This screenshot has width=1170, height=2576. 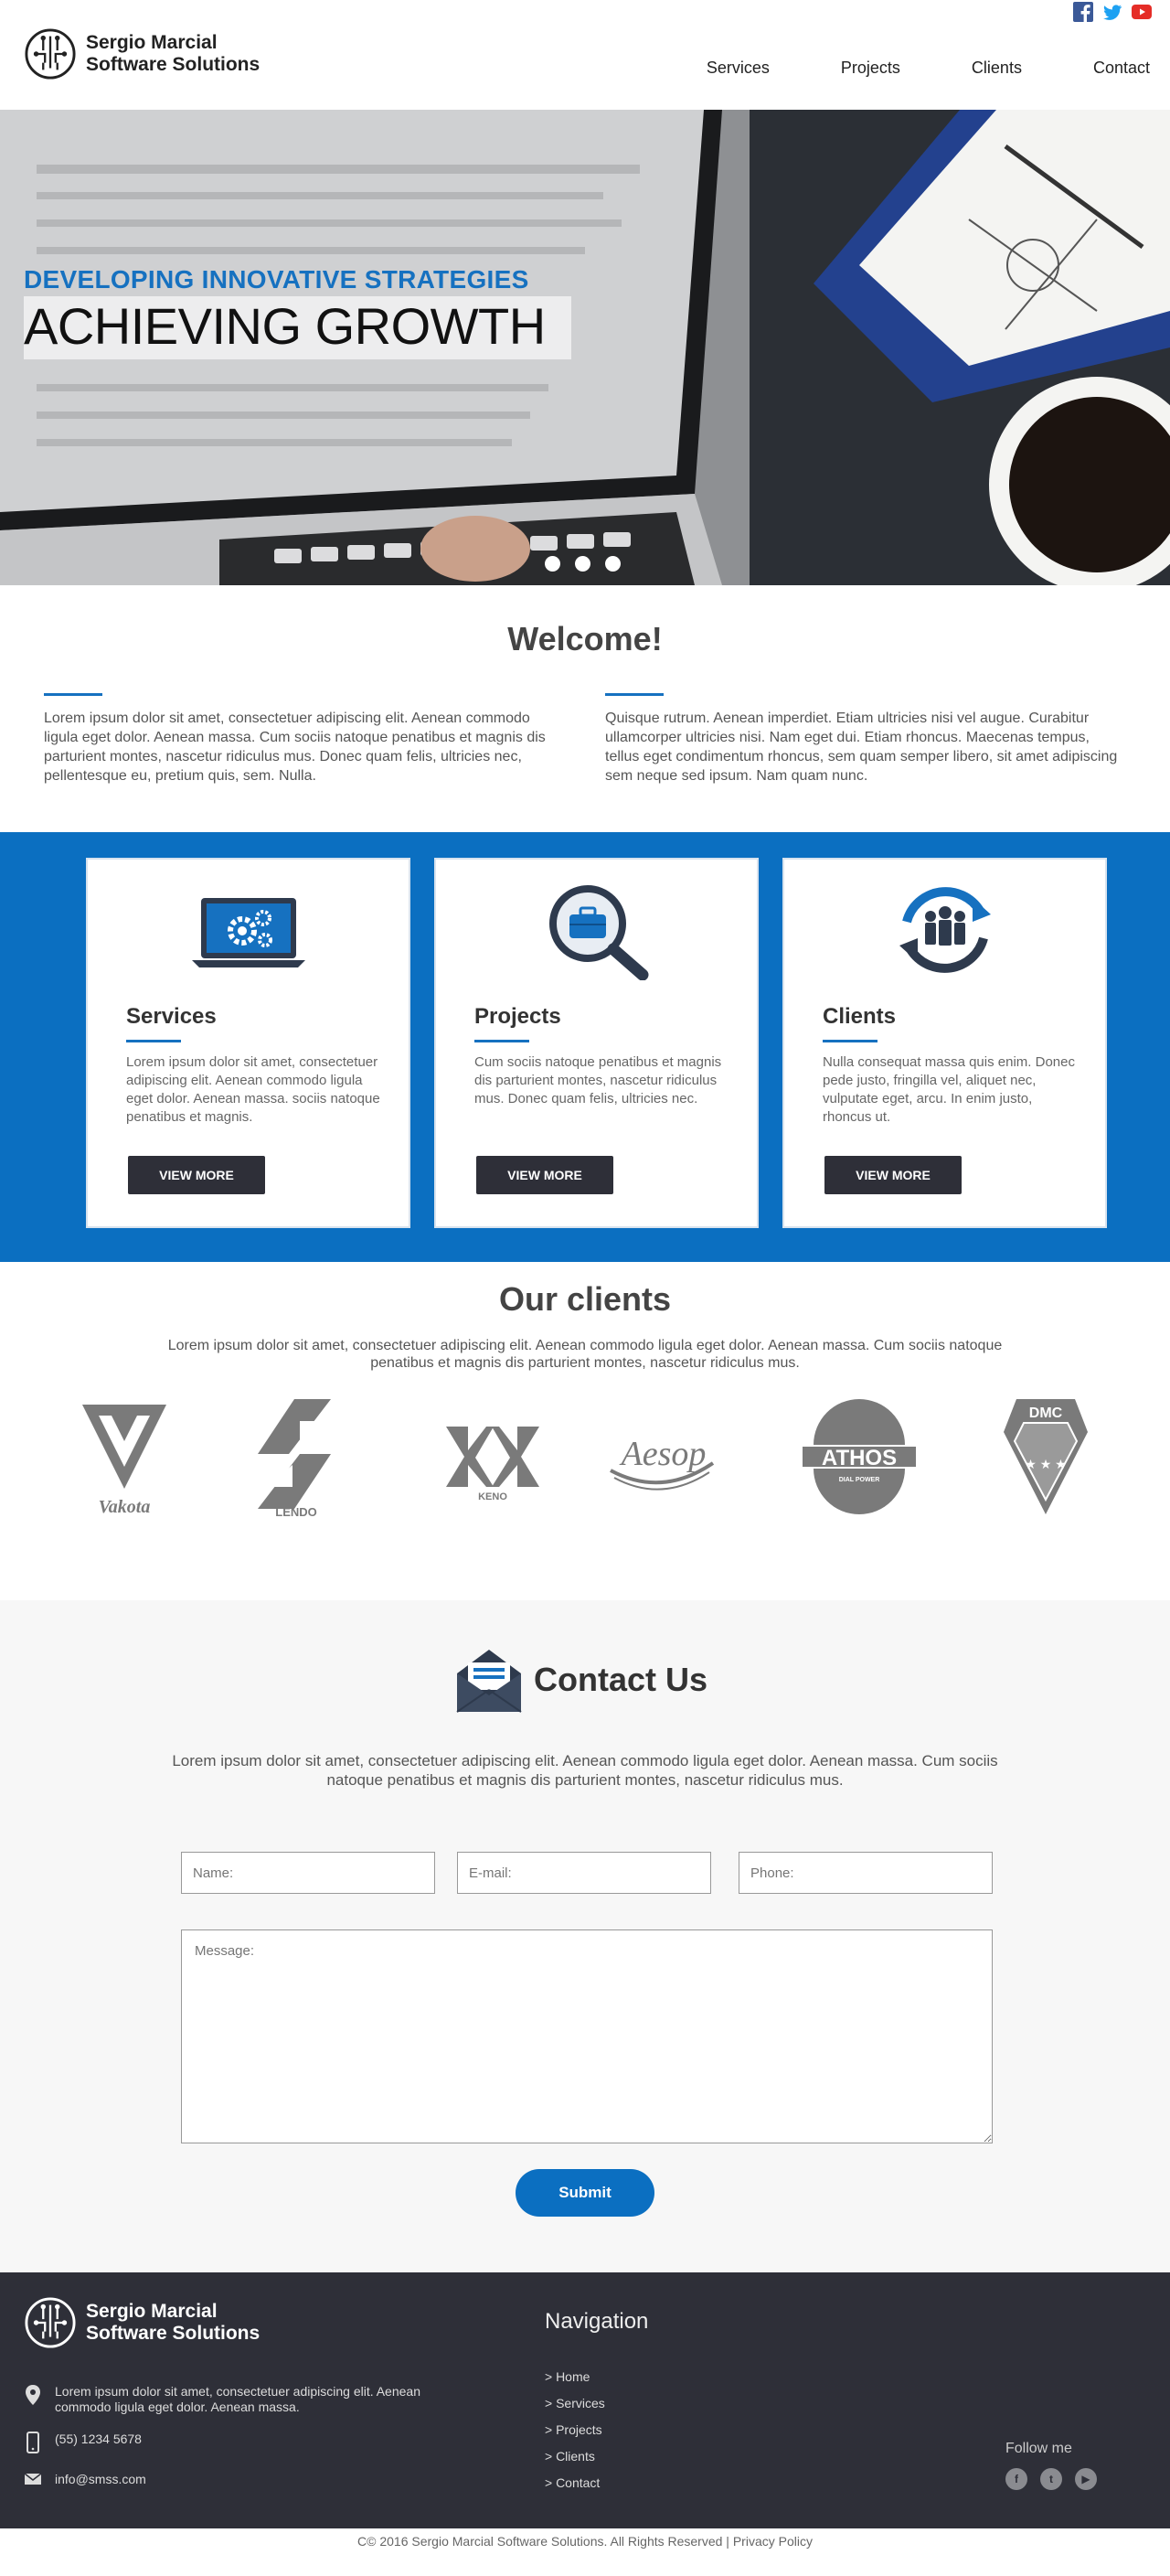 I want to click on twitter-icon, so click(x=1112, y=12).